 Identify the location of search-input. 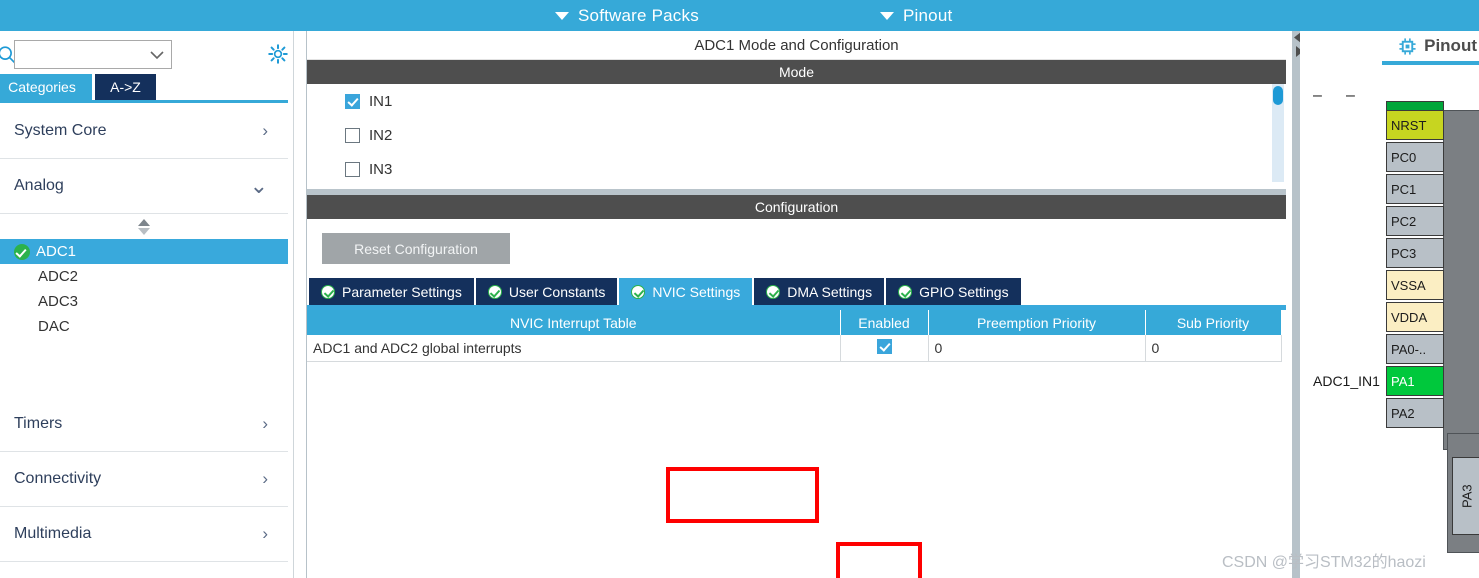
(93, 54).